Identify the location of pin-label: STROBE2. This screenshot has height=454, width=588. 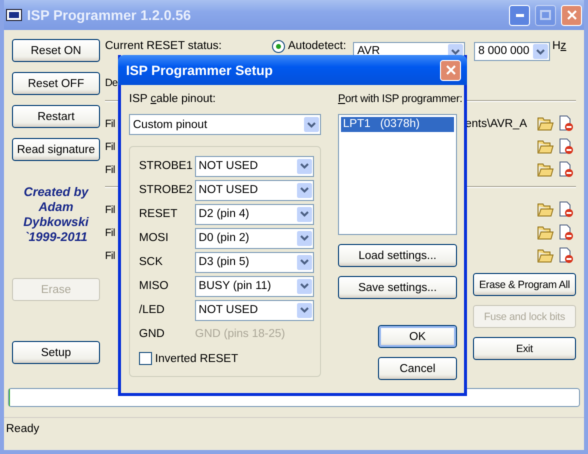
(166, 190).